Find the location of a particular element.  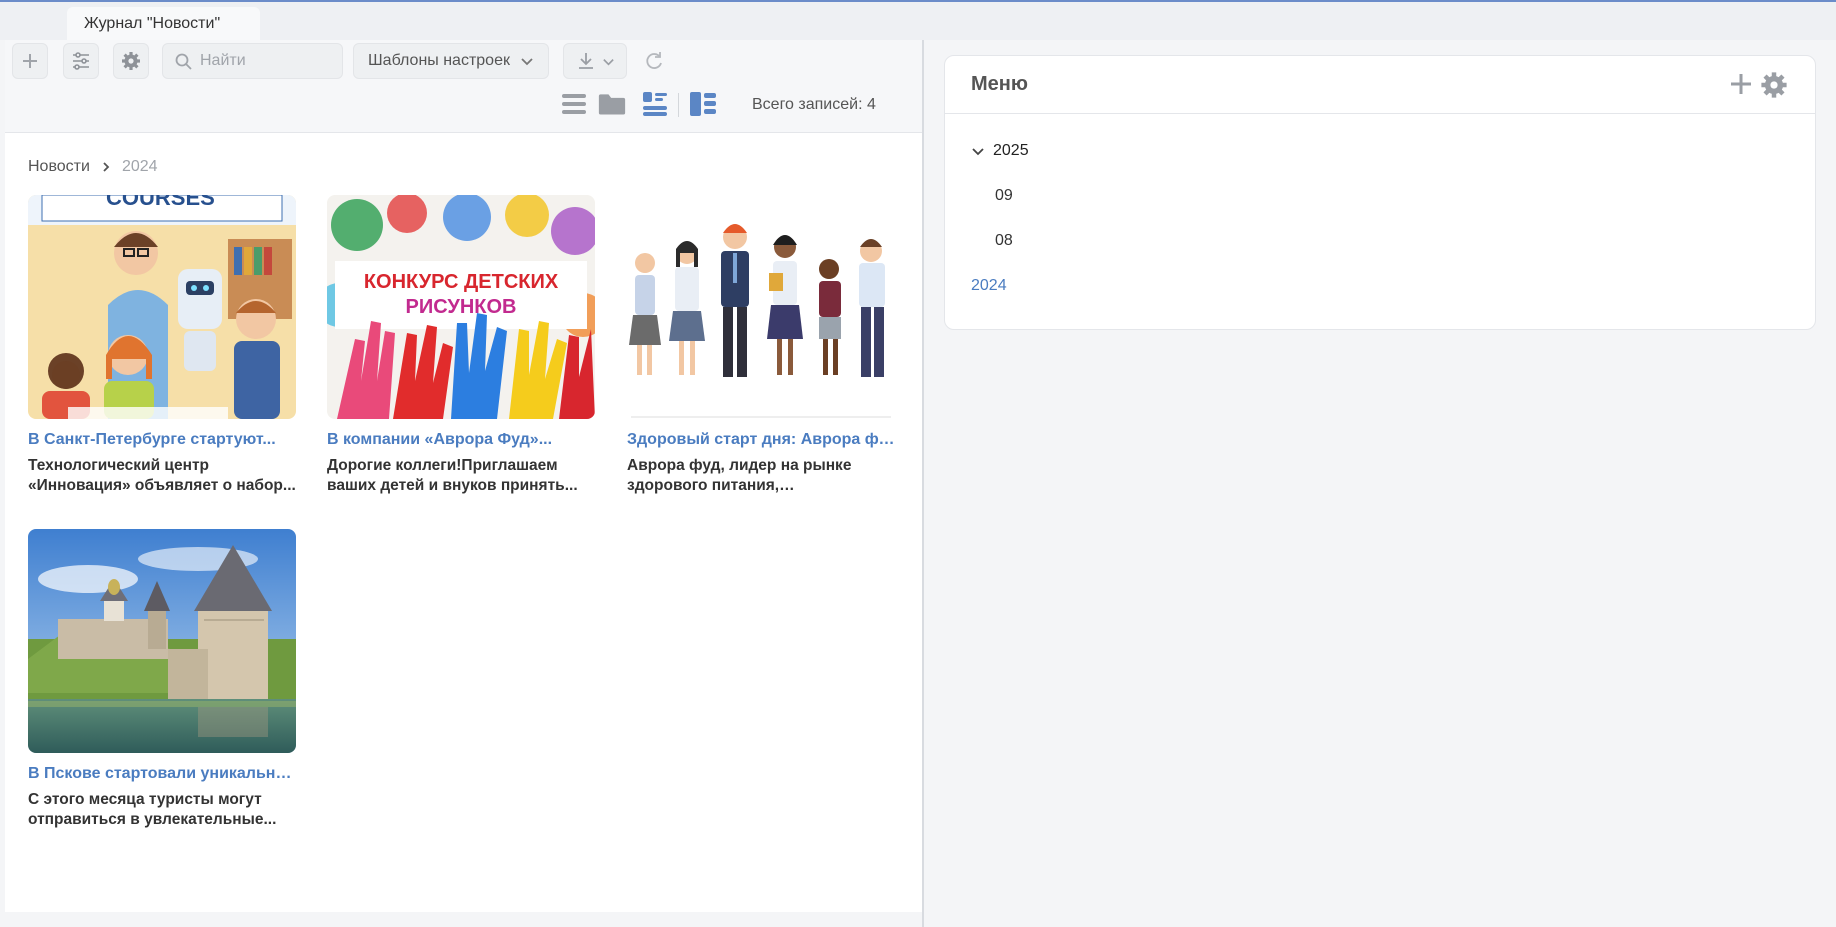

filter-sliders-icon is located at coordinates (81, 61).